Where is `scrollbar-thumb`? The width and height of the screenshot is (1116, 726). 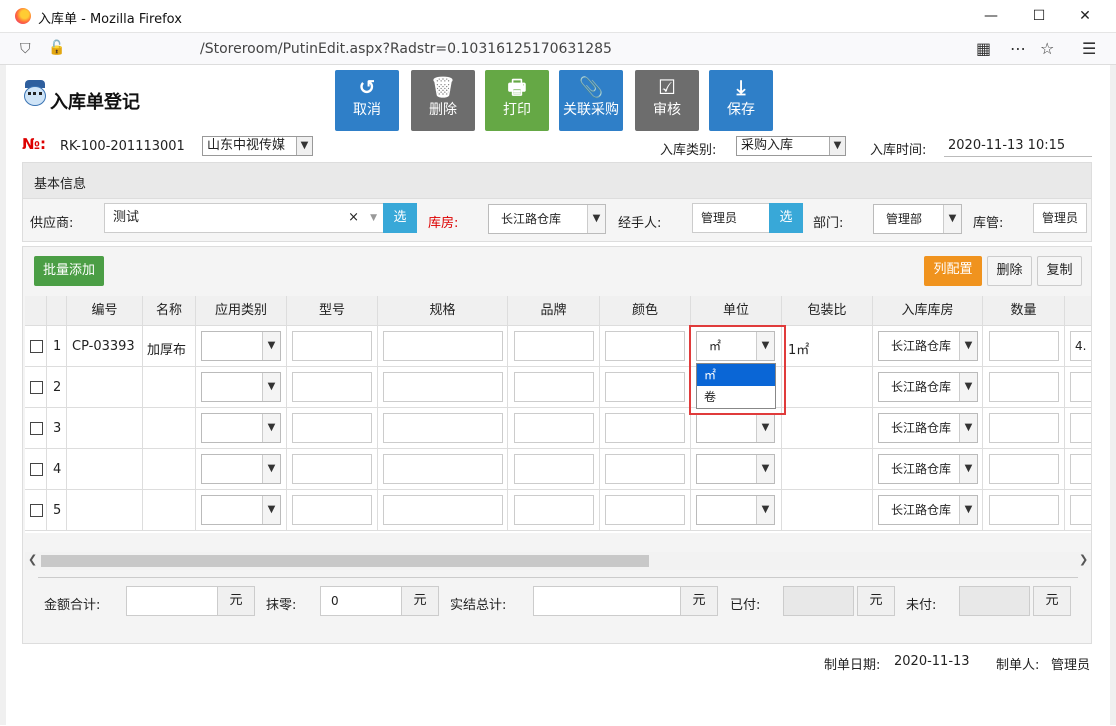
scrollbar-thumb is located at coordinates (345, 561).